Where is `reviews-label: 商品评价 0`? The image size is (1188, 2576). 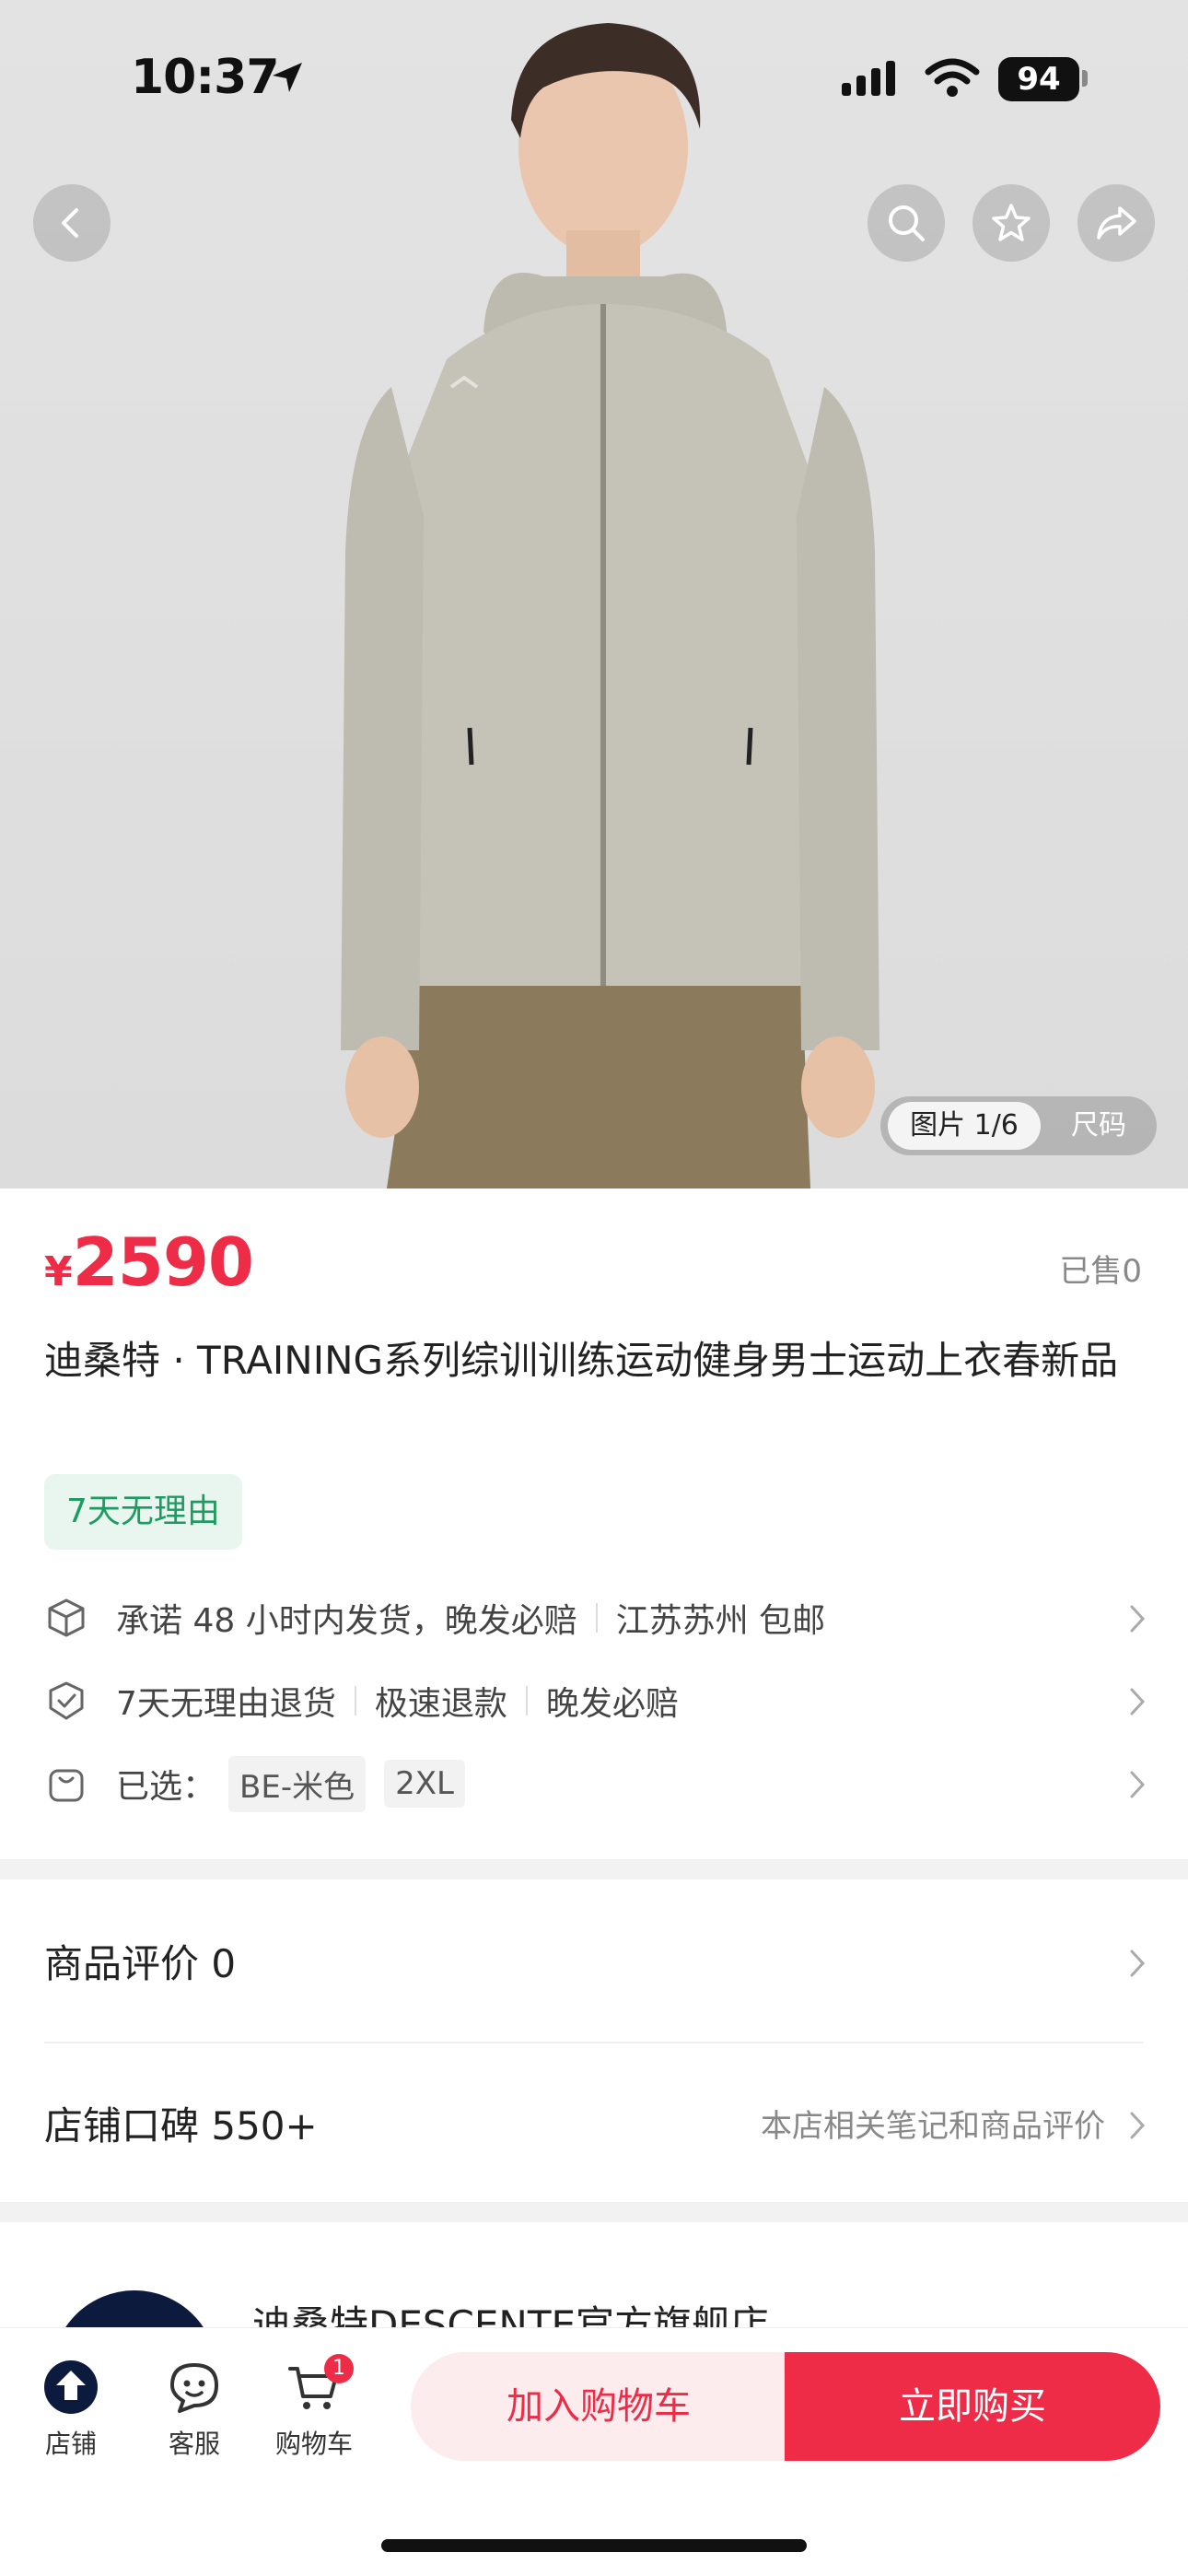 reviews-label: 商品评价 0 is located at coordinates (140, 1963).